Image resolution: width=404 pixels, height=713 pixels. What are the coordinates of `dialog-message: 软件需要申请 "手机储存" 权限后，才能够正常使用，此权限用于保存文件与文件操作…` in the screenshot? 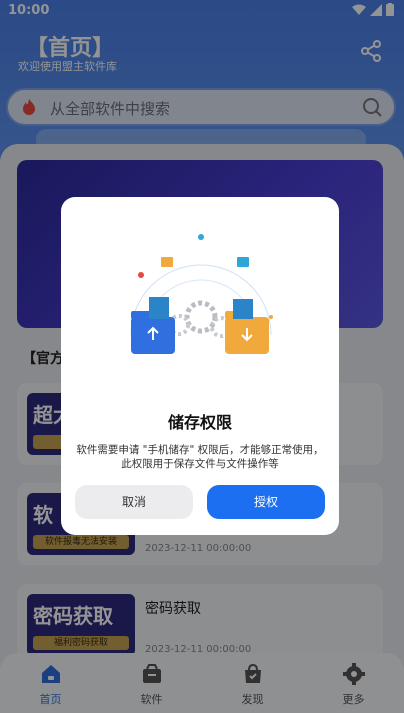 It's located at (200, 457).